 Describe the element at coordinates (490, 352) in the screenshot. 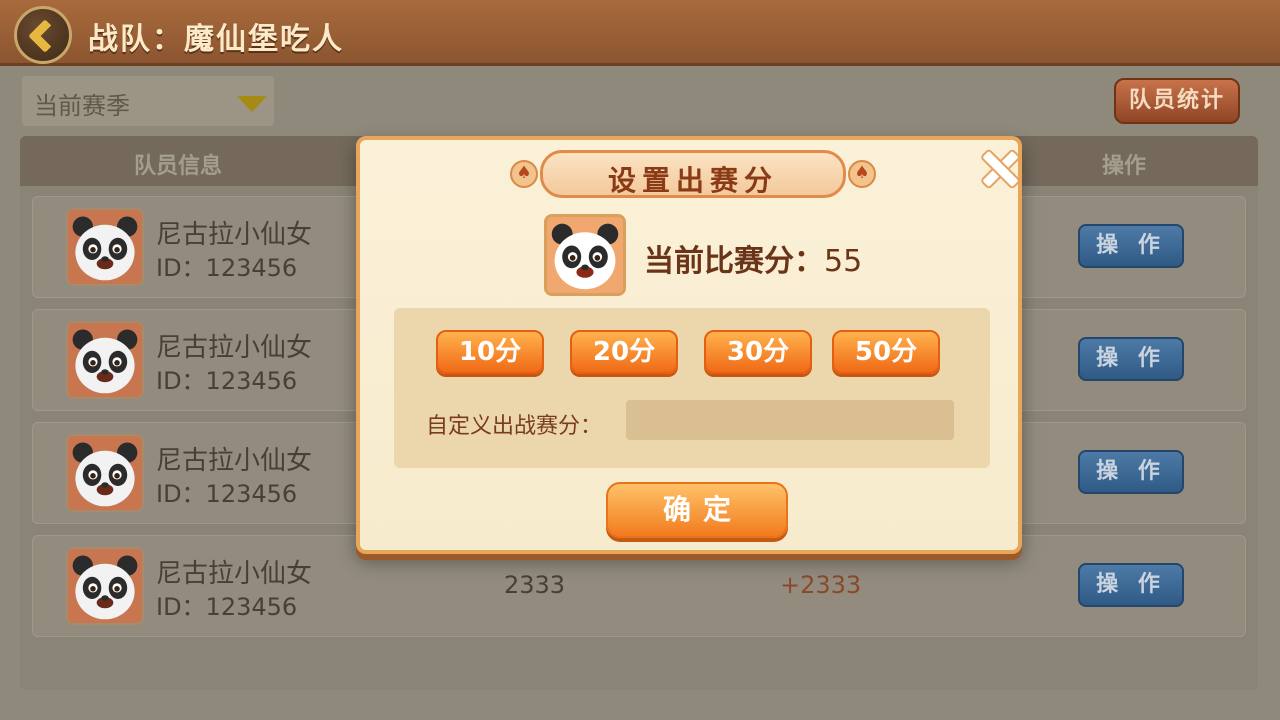

I see `score-chip-10: 10分` at that location.